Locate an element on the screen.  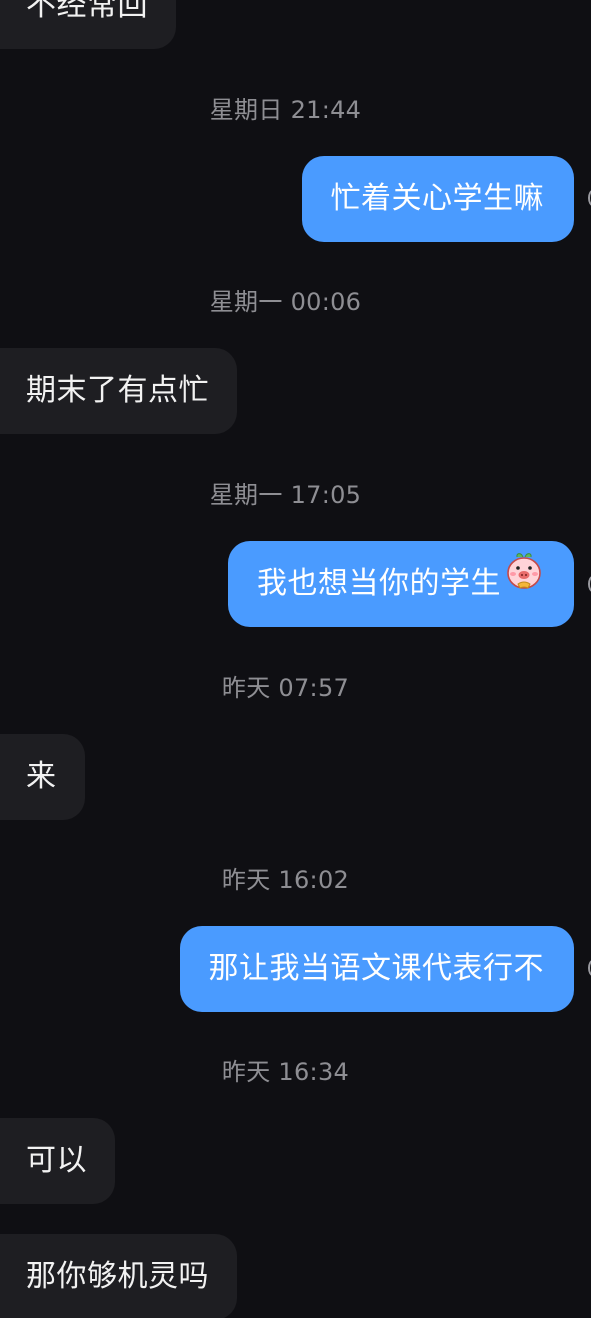
incoming-message-bubble: 不经常回 is located at coordinates (88, 24).